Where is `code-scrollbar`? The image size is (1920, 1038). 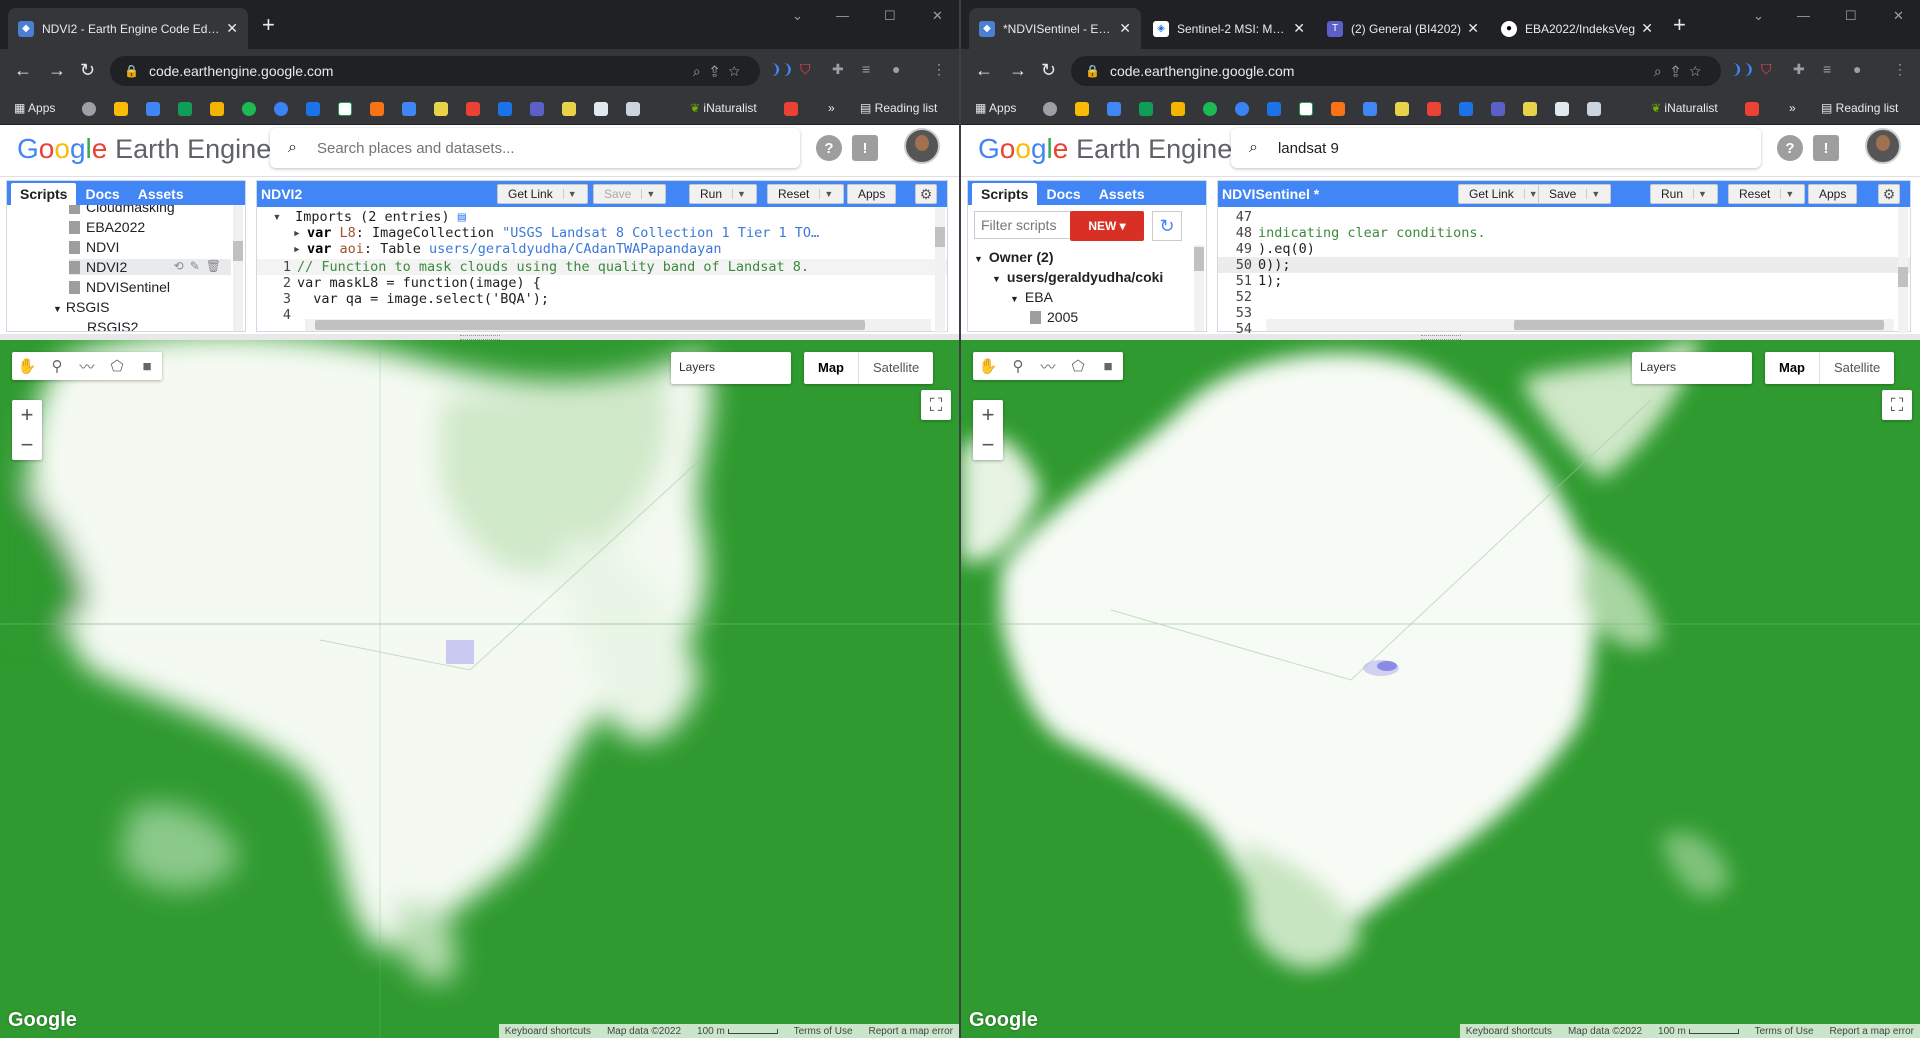
code-scrollbar is located at coordinates (940, 270).